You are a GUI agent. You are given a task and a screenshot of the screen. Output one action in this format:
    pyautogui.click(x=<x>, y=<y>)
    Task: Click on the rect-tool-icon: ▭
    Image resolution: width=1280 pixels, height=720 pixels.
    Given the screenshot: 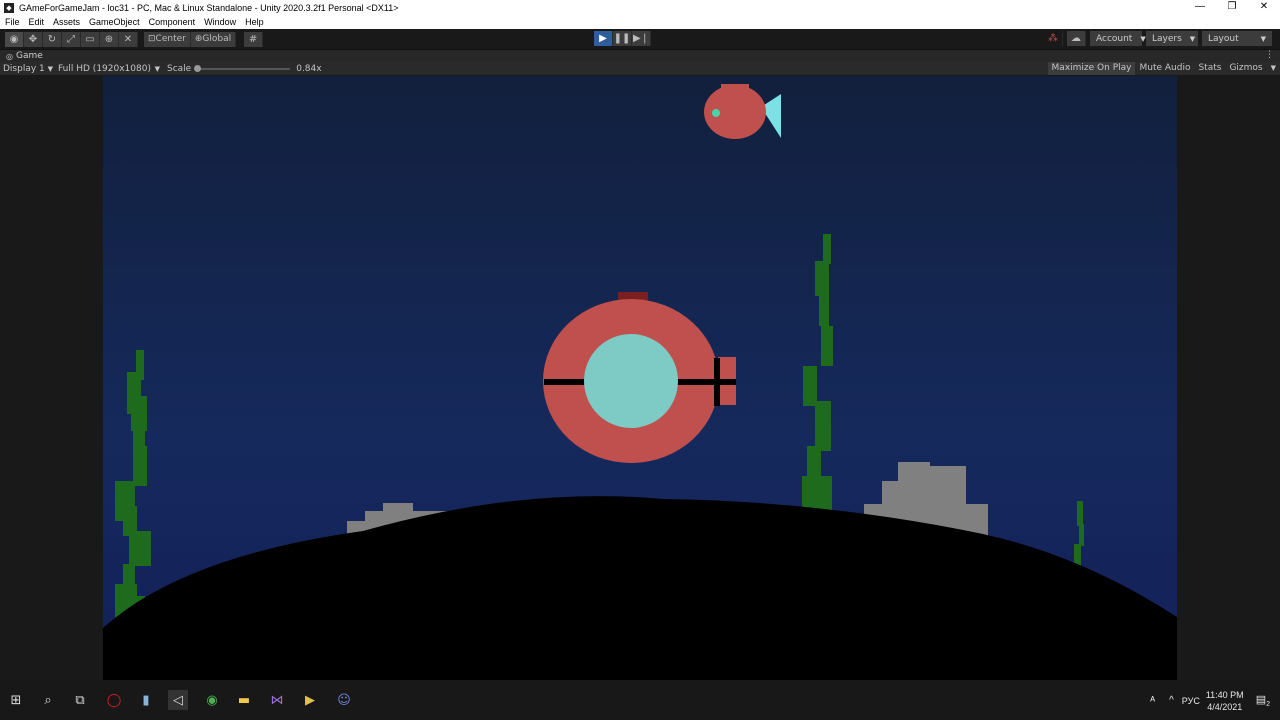 What is the action you would take?
    pyautogui.click(x=90, y=39)
    